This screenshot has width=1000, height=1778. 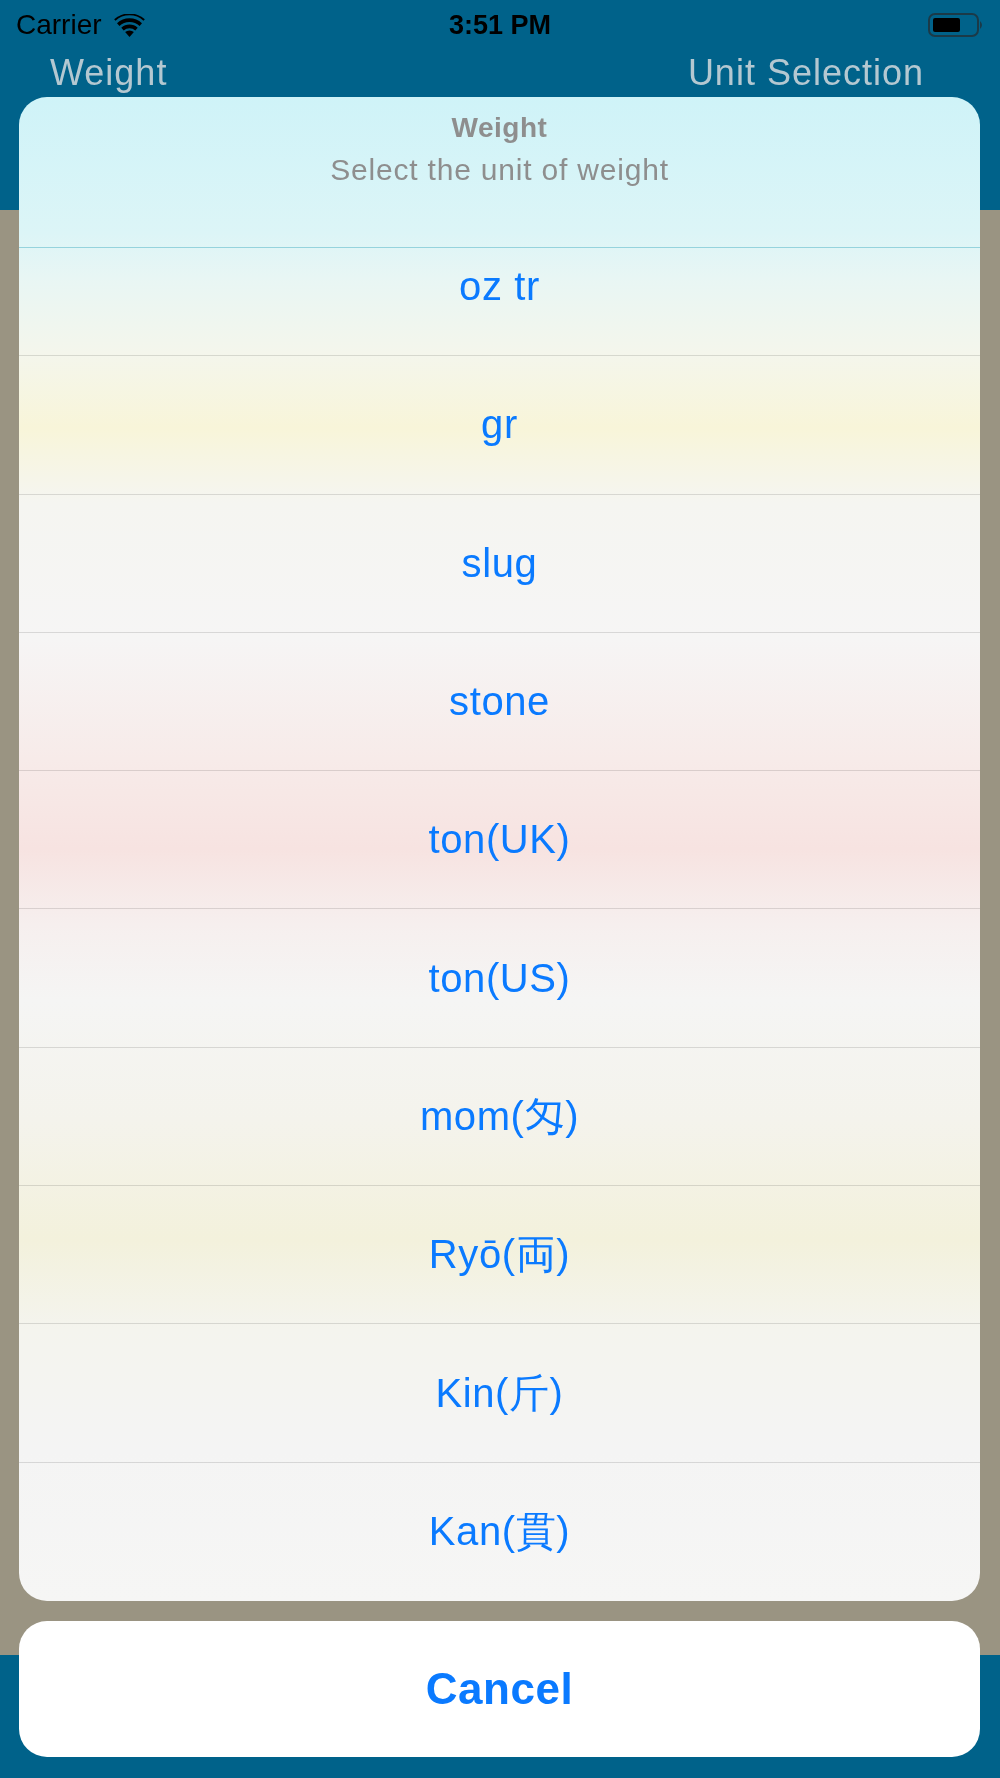 I want to click on status-time: 3:51 PM, so click(x=499, y=25).